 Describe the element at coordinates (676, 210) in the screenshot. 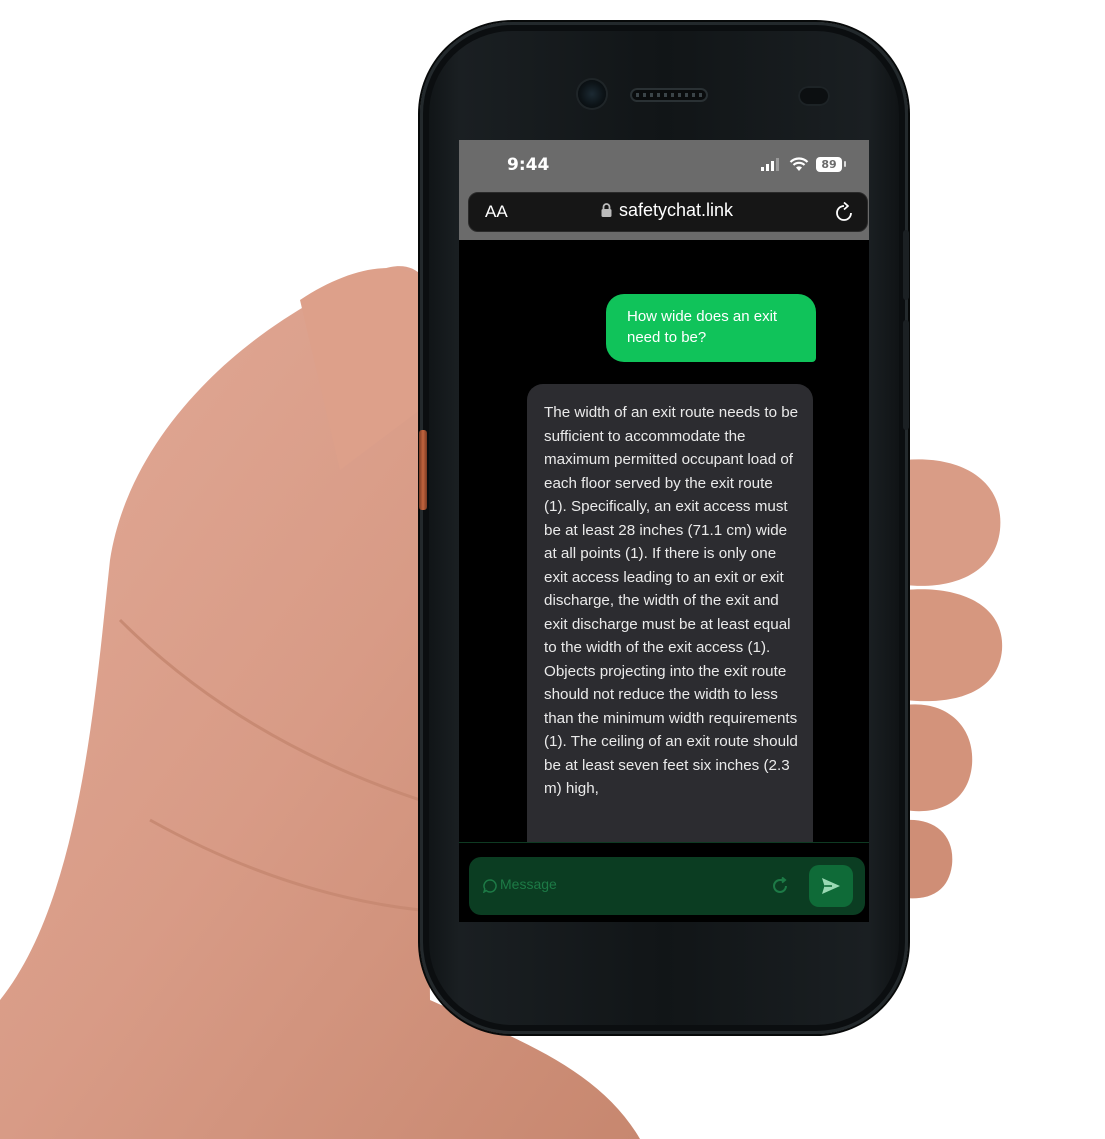

I see `url-text: safetychat.link` at that location.